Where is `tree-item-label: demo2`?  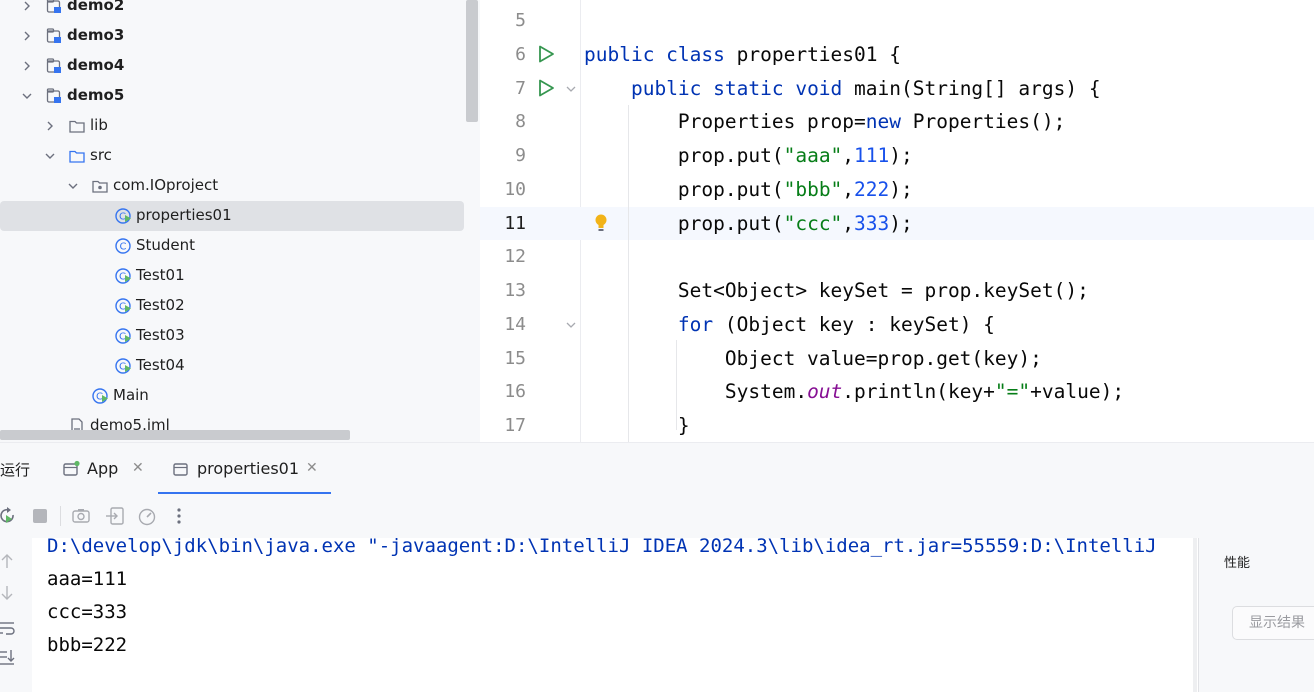 tree-item-label: demo2 is located at coordinates (96, 7).